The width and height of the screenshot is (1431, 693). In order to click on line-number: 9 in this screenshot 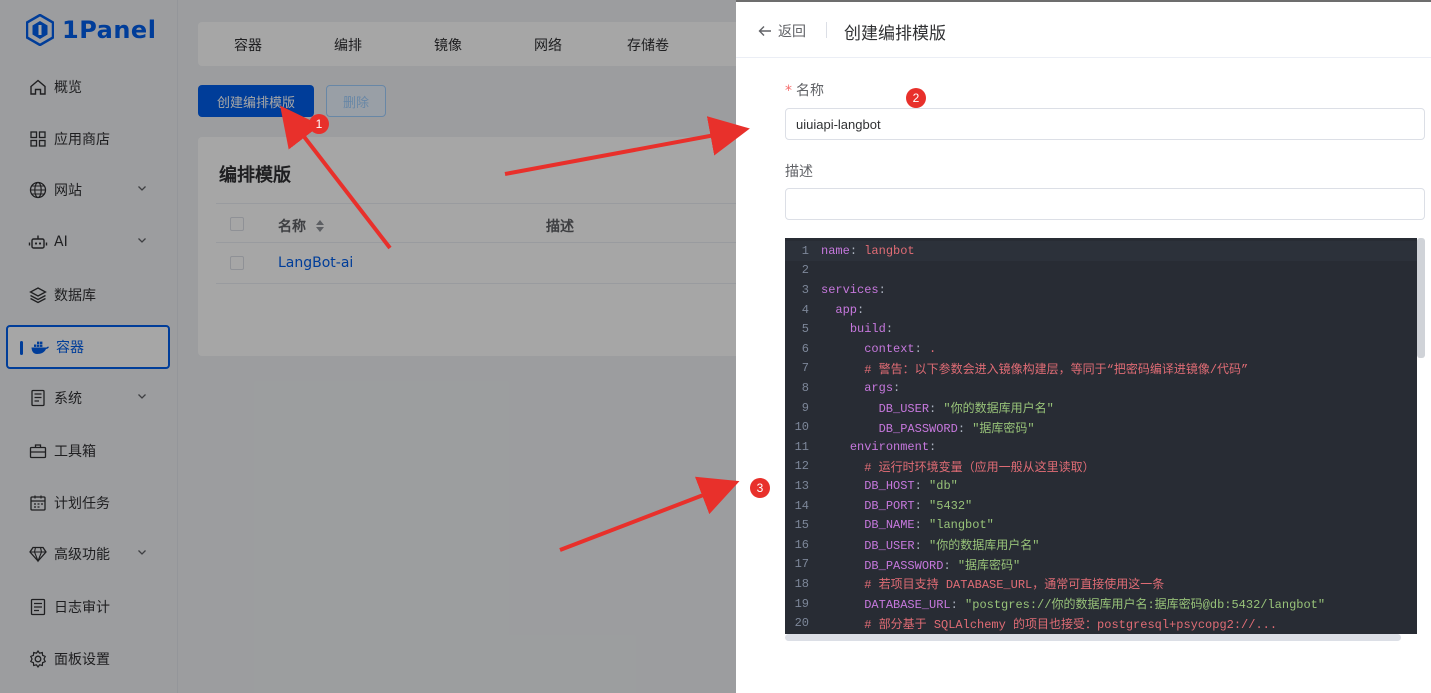, I will do `click(805, 407)`.